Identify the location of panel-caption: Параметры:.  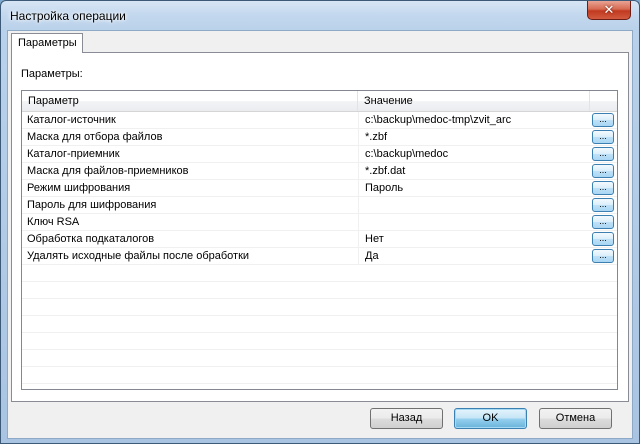
(52, 74).